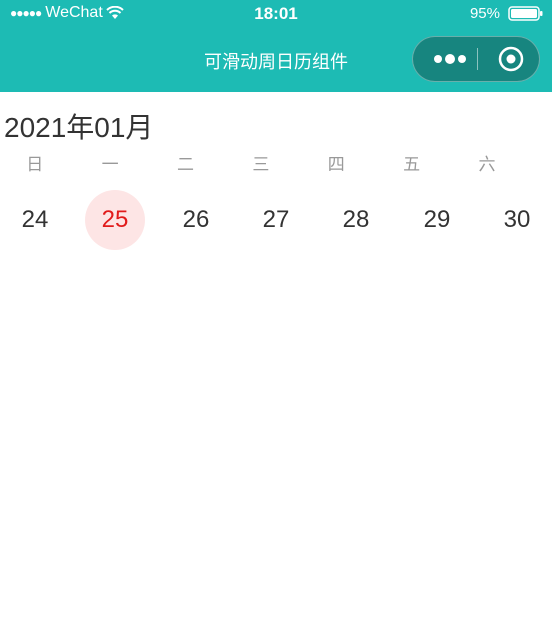 The width and height of the screenshot is (552, 626). I want to click on more-button, so click(450, 59).